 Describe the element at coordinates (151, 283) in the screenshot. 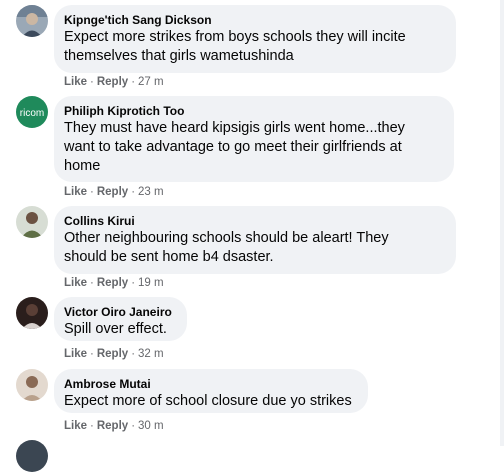

I see `comment-time: 19 m` at that location.